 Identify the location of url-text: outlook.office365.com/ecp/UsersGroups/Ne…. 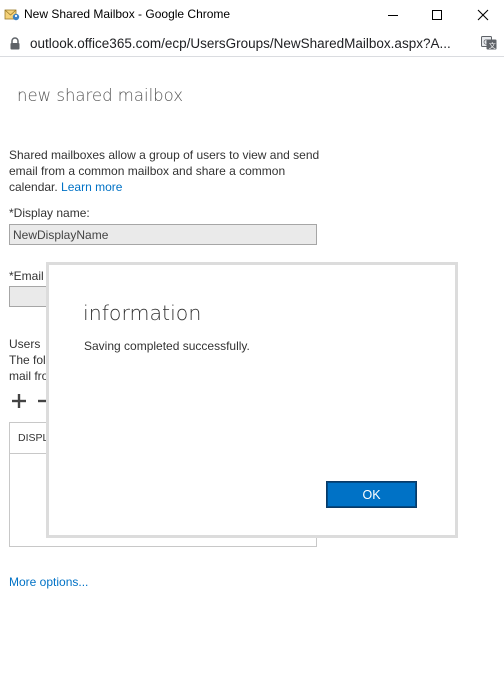
(250, 43).